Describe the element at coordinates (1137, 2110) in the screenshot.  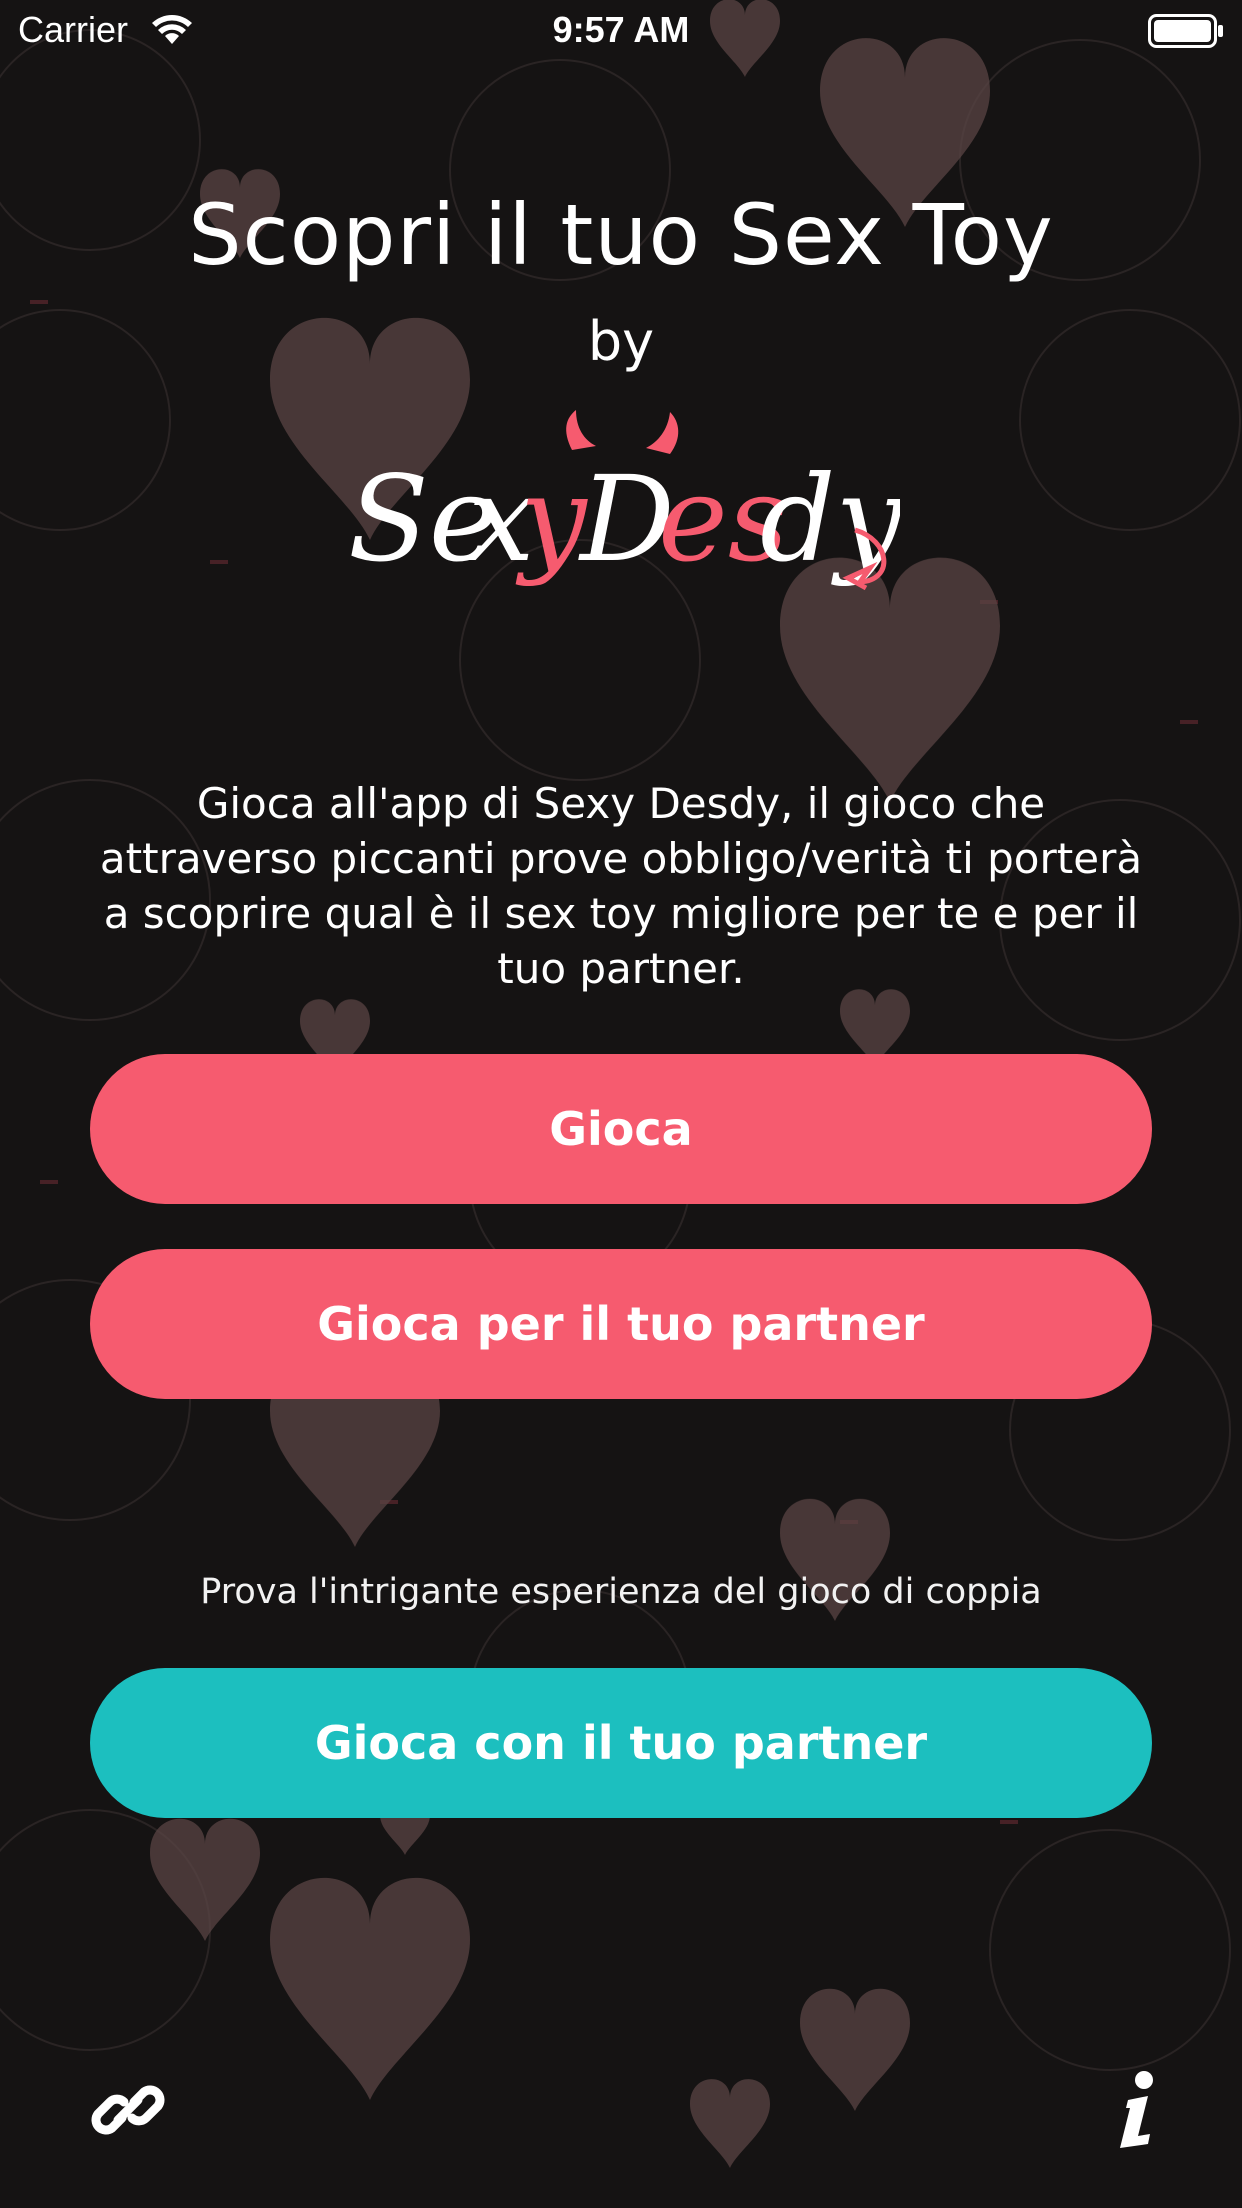
I see `info-icon` at that location.